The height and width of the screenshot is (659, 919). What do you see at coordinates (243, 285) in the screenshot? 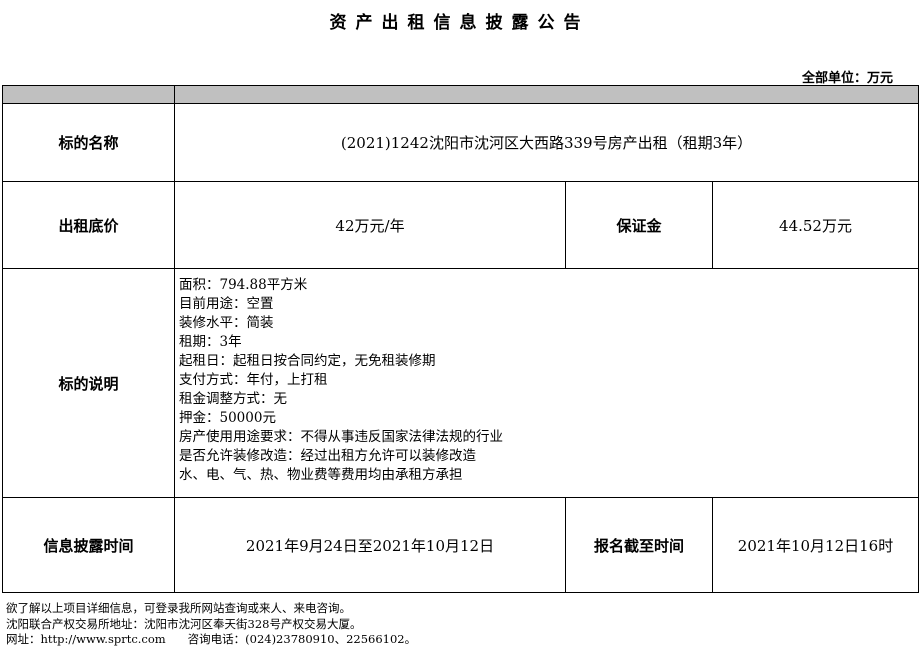
I see `desc-line: 面积：794.88平方米` at bounding box center [243, 285].